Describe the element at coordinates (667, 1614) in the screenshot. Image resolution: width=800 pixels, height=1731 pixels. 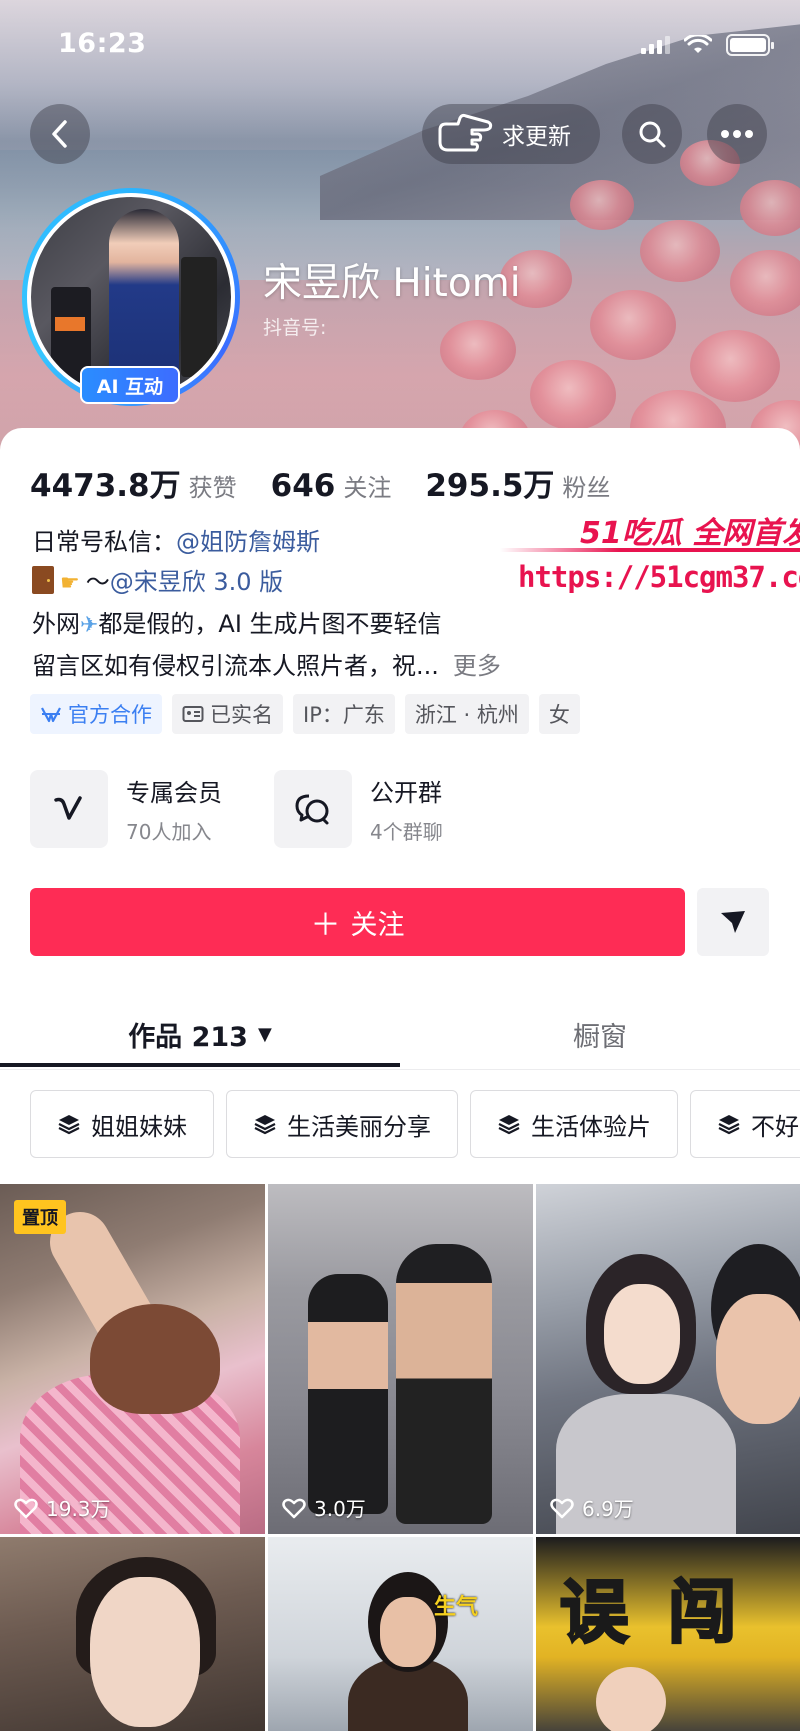
I see `video-overlay-text: 误闯` at that location.